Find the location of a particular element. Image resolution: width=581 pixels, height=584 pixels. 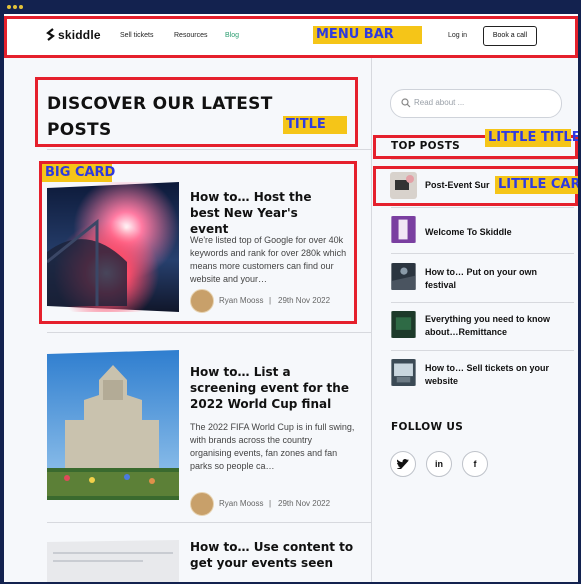

post-image is located at coordinates (113, 561).